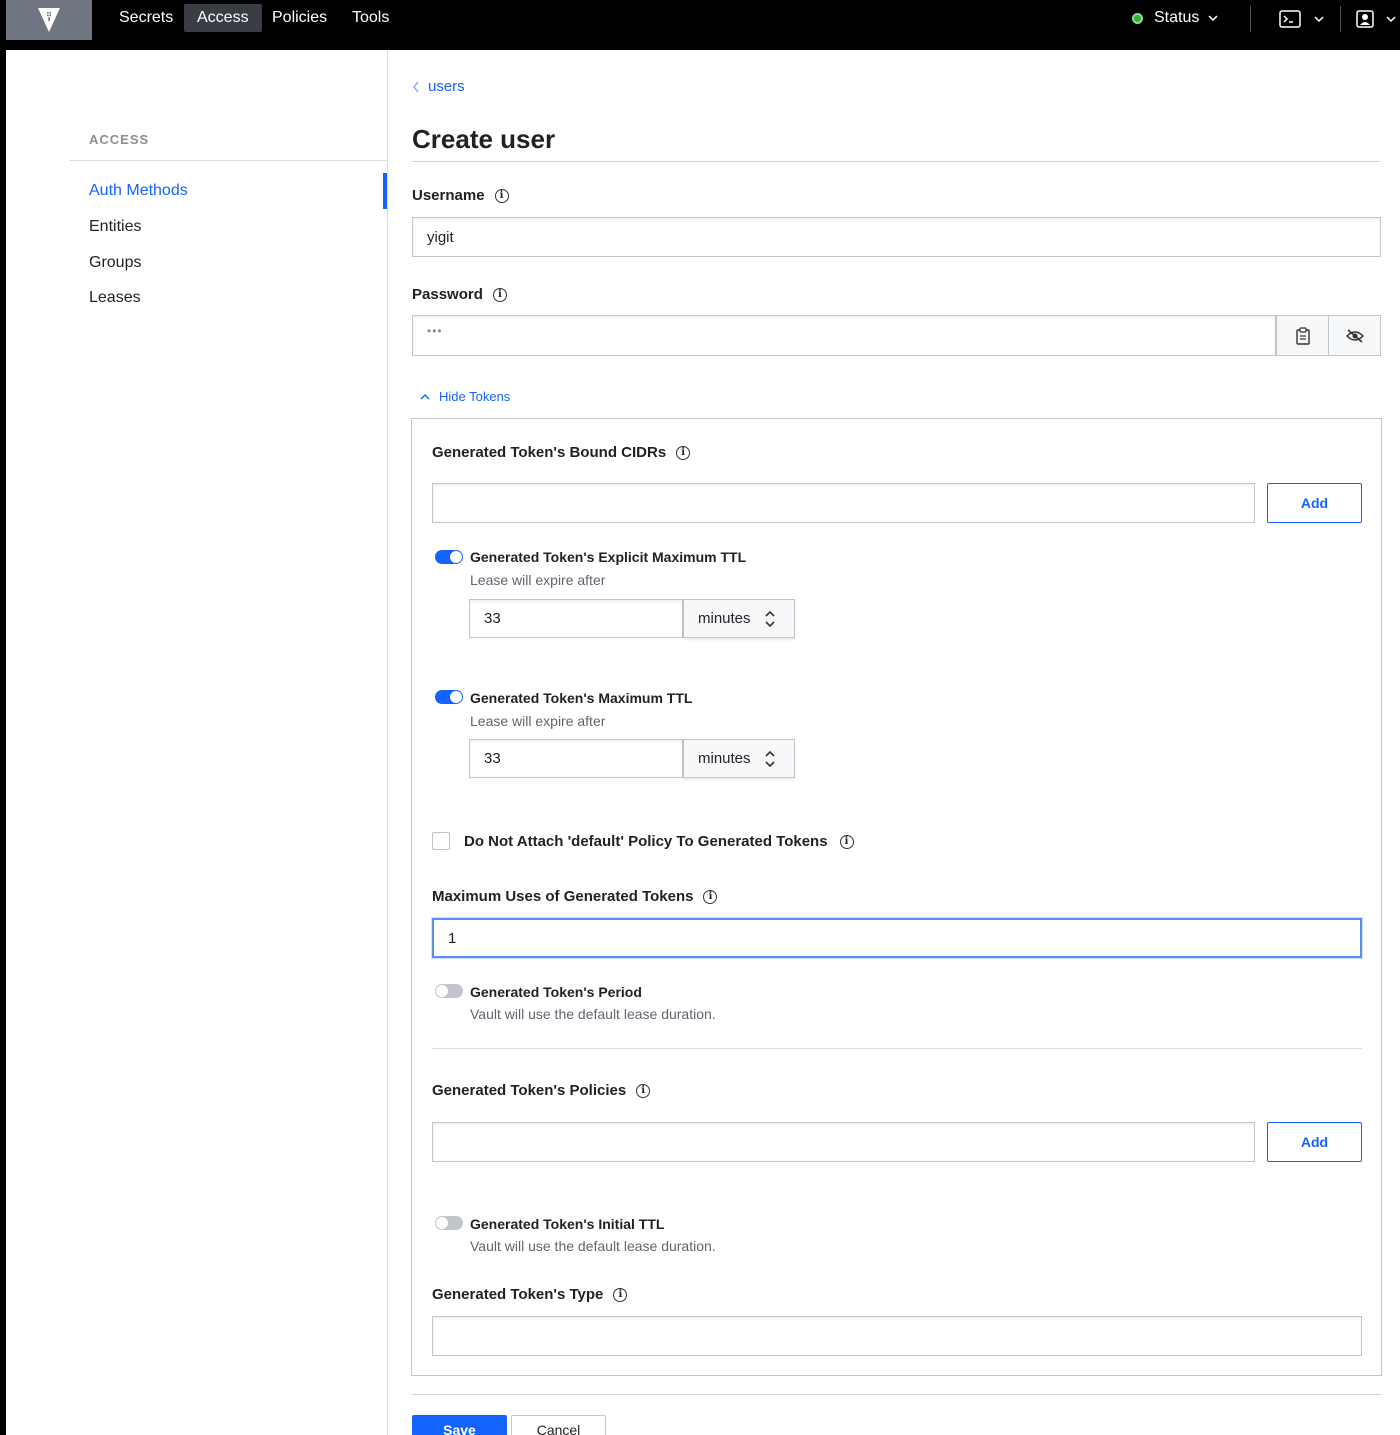  I want to click on status-ok-icon, so click(1137, 18).